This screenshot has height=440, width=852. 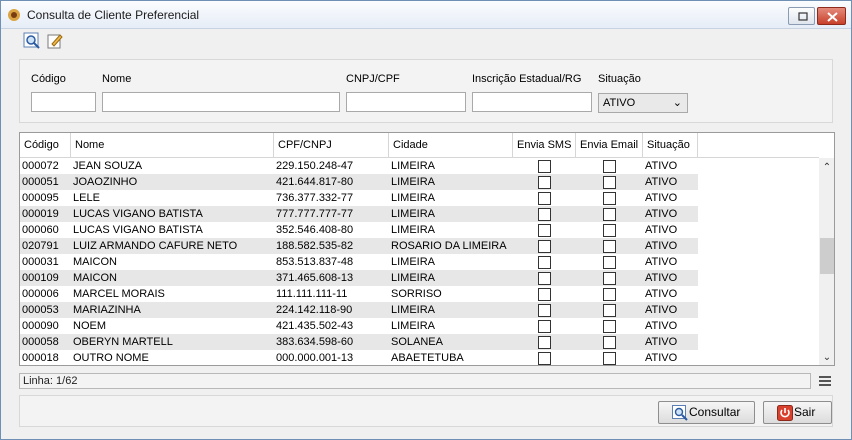 I want to click on consultar-button: Consultar, so click(x=706, y=412).